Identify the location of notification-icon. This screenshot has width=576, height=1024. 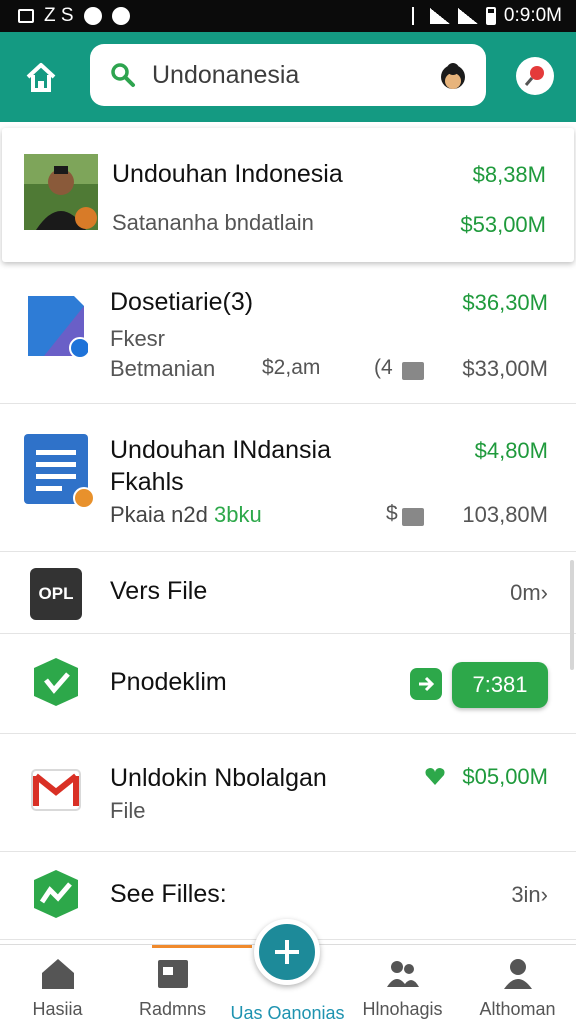
(92, 16).